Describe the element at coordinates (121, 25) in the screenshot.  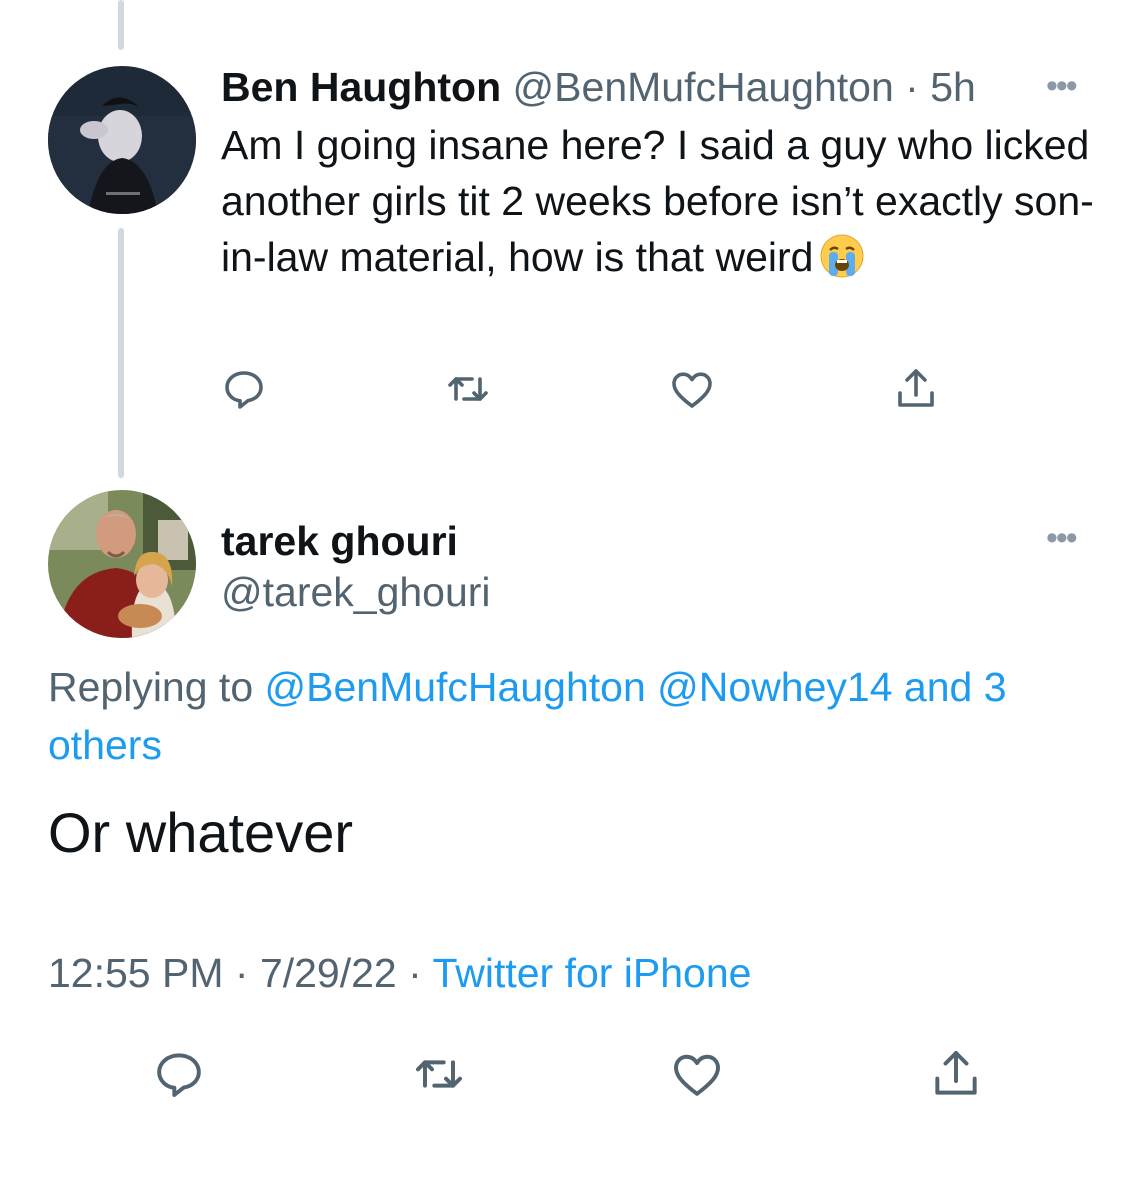
I see `thread-line-top` at that location.